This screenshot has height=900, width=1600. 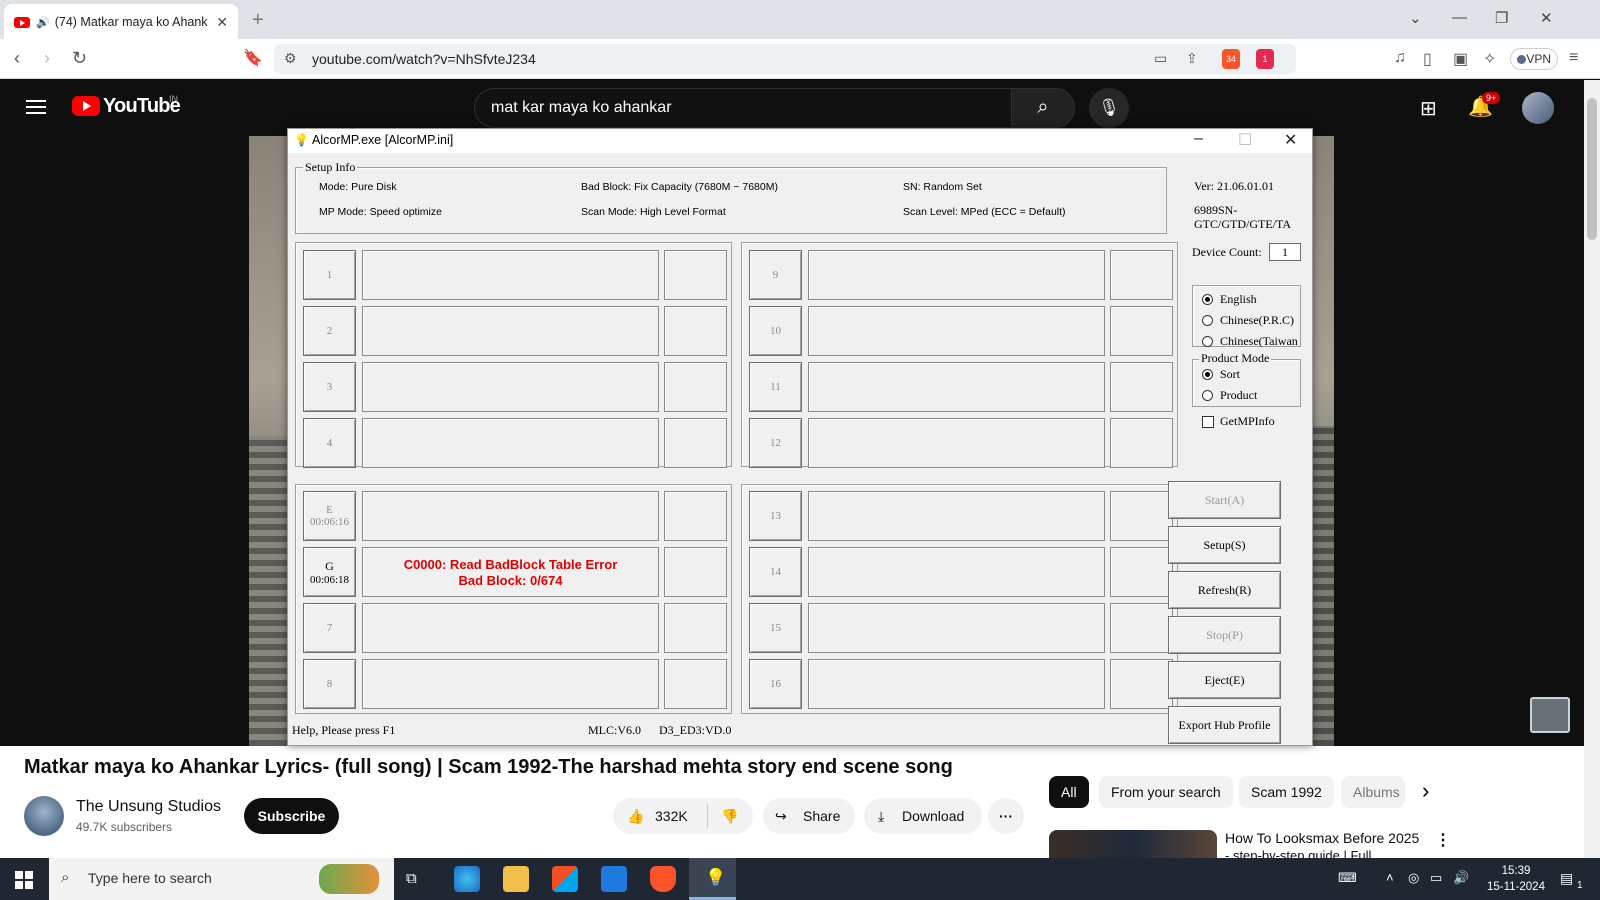 What do you see at coordinates (712, 879) in the screenshot?
I see `alcormp-taskbar-button: 💡` at bounding box center [712, 879].